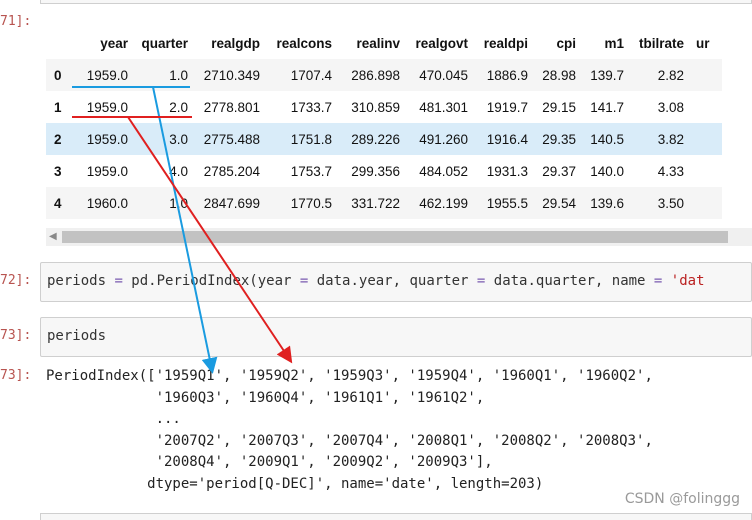 This screenshot has width=752, height=520. What do you see at coordinates (682, 499) in the screenshot?
I see `watermark: CSDN @folinggg` at bounding box center [682, 499].